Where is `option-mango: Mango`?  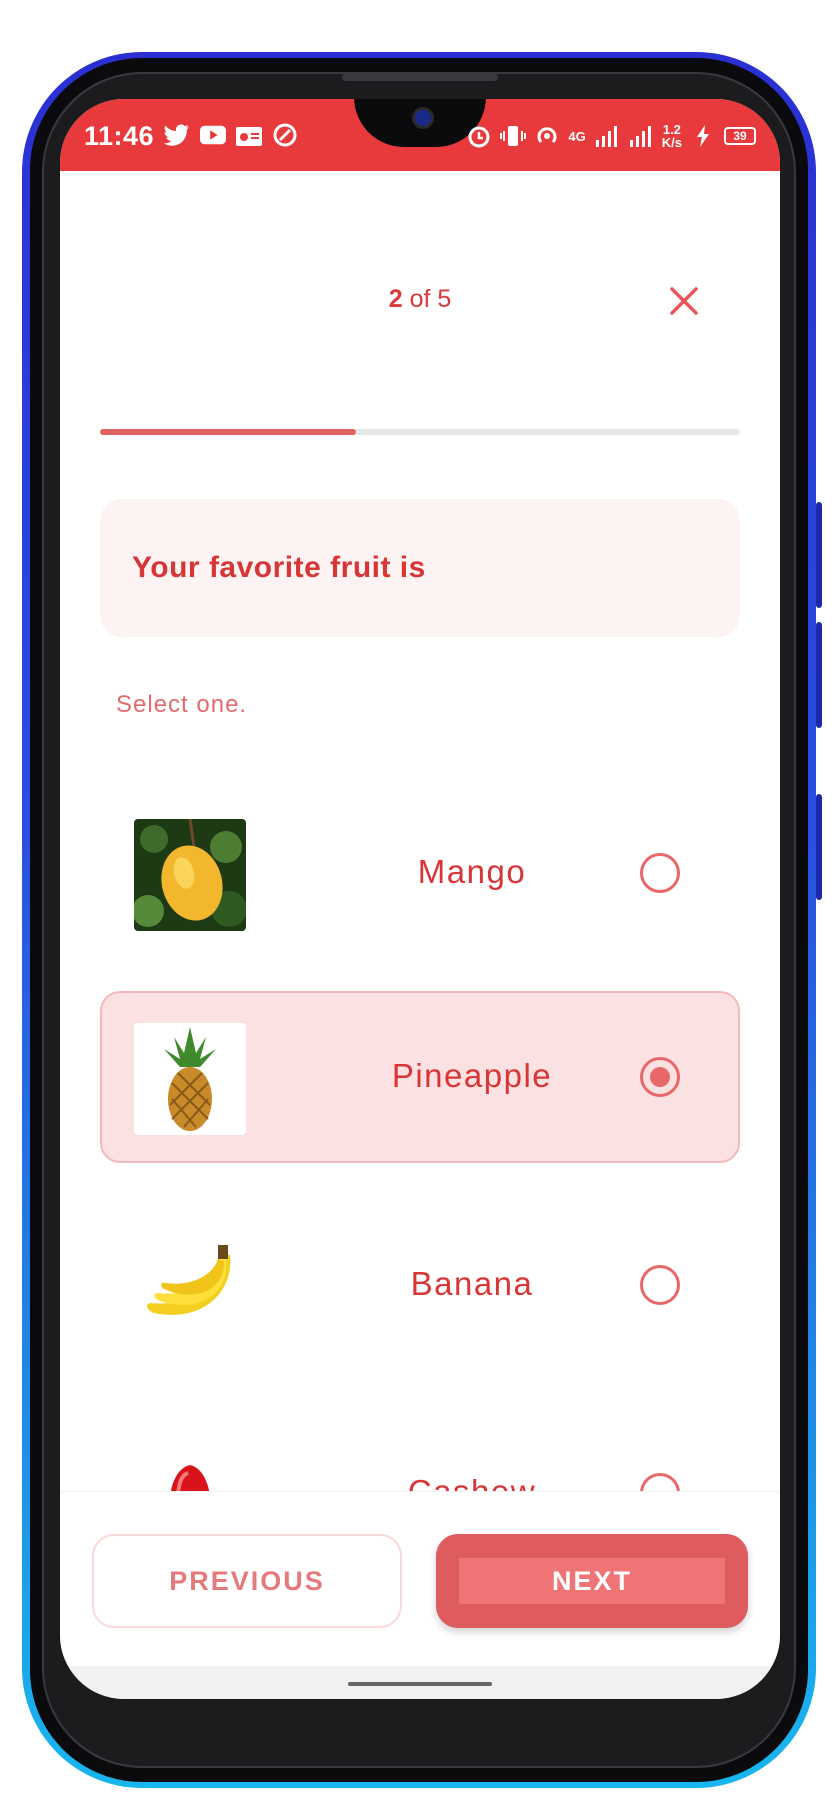
option-mango: Mango is located at coordinates (420, 873).